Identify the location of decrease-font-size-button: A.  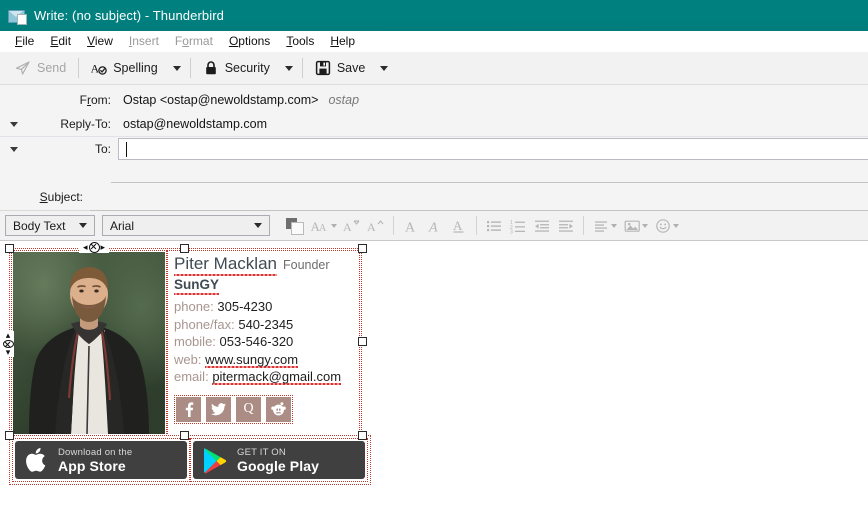
(352, 226).